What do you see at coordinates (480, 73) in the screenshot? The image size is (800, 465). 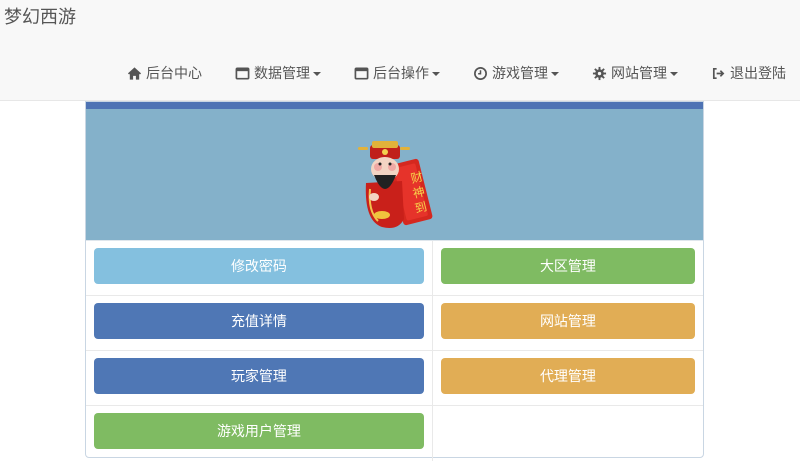 I see `clock-icon` at bounding box center [480, 73].